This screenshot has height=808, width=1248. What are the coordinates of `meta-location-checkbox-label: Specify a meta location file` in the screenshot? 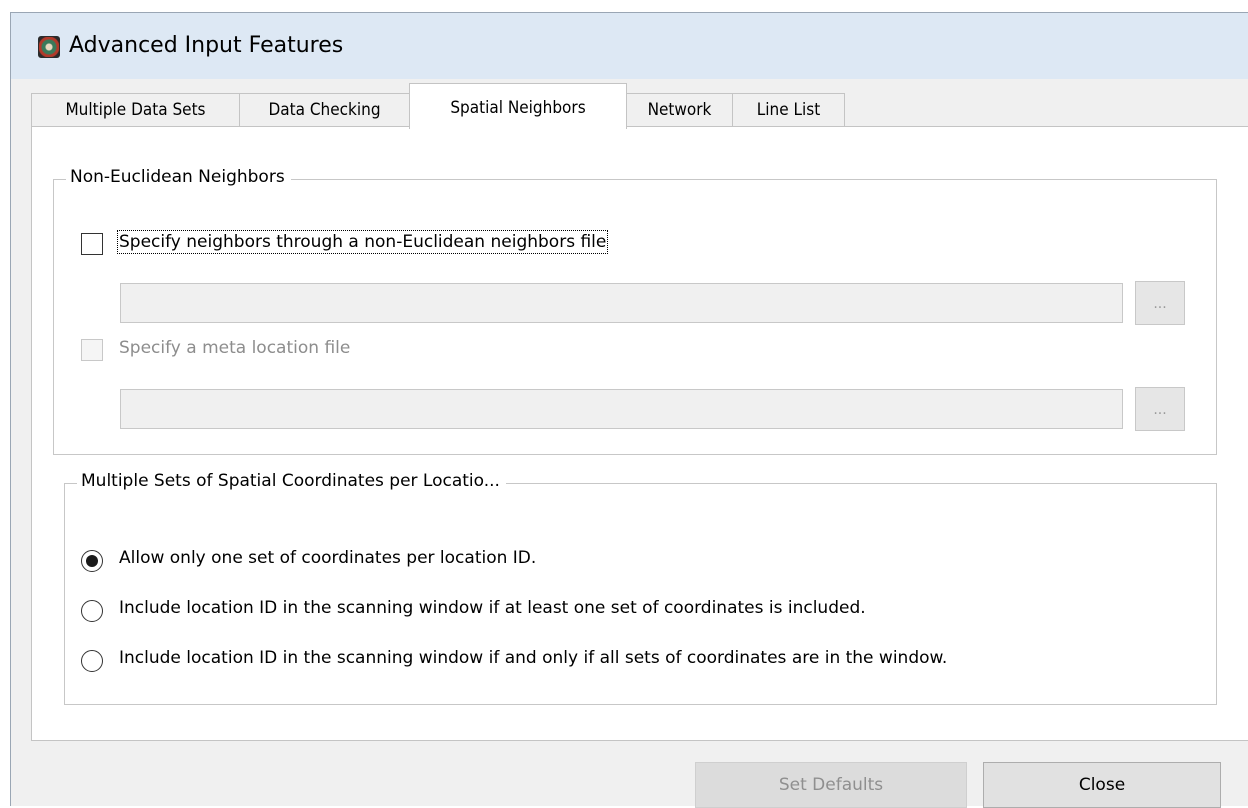 It's located at (234, 348).